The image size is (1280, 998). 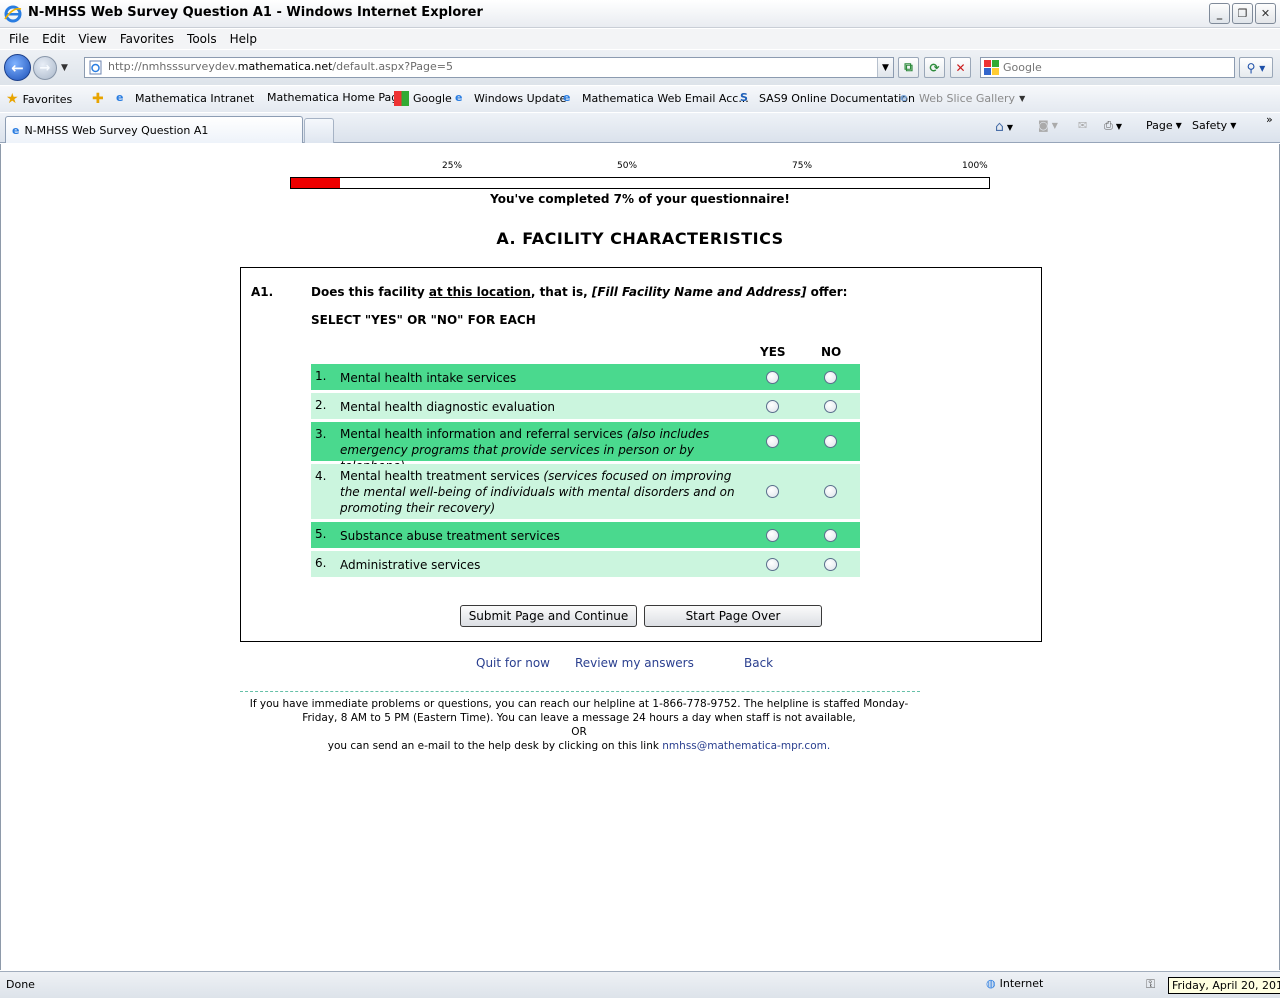 What do you see at coordinates (64, 68) in the screenshot?
I see `recent-pages-dropdown-icon: ▼` at bounding box center [64, 68].